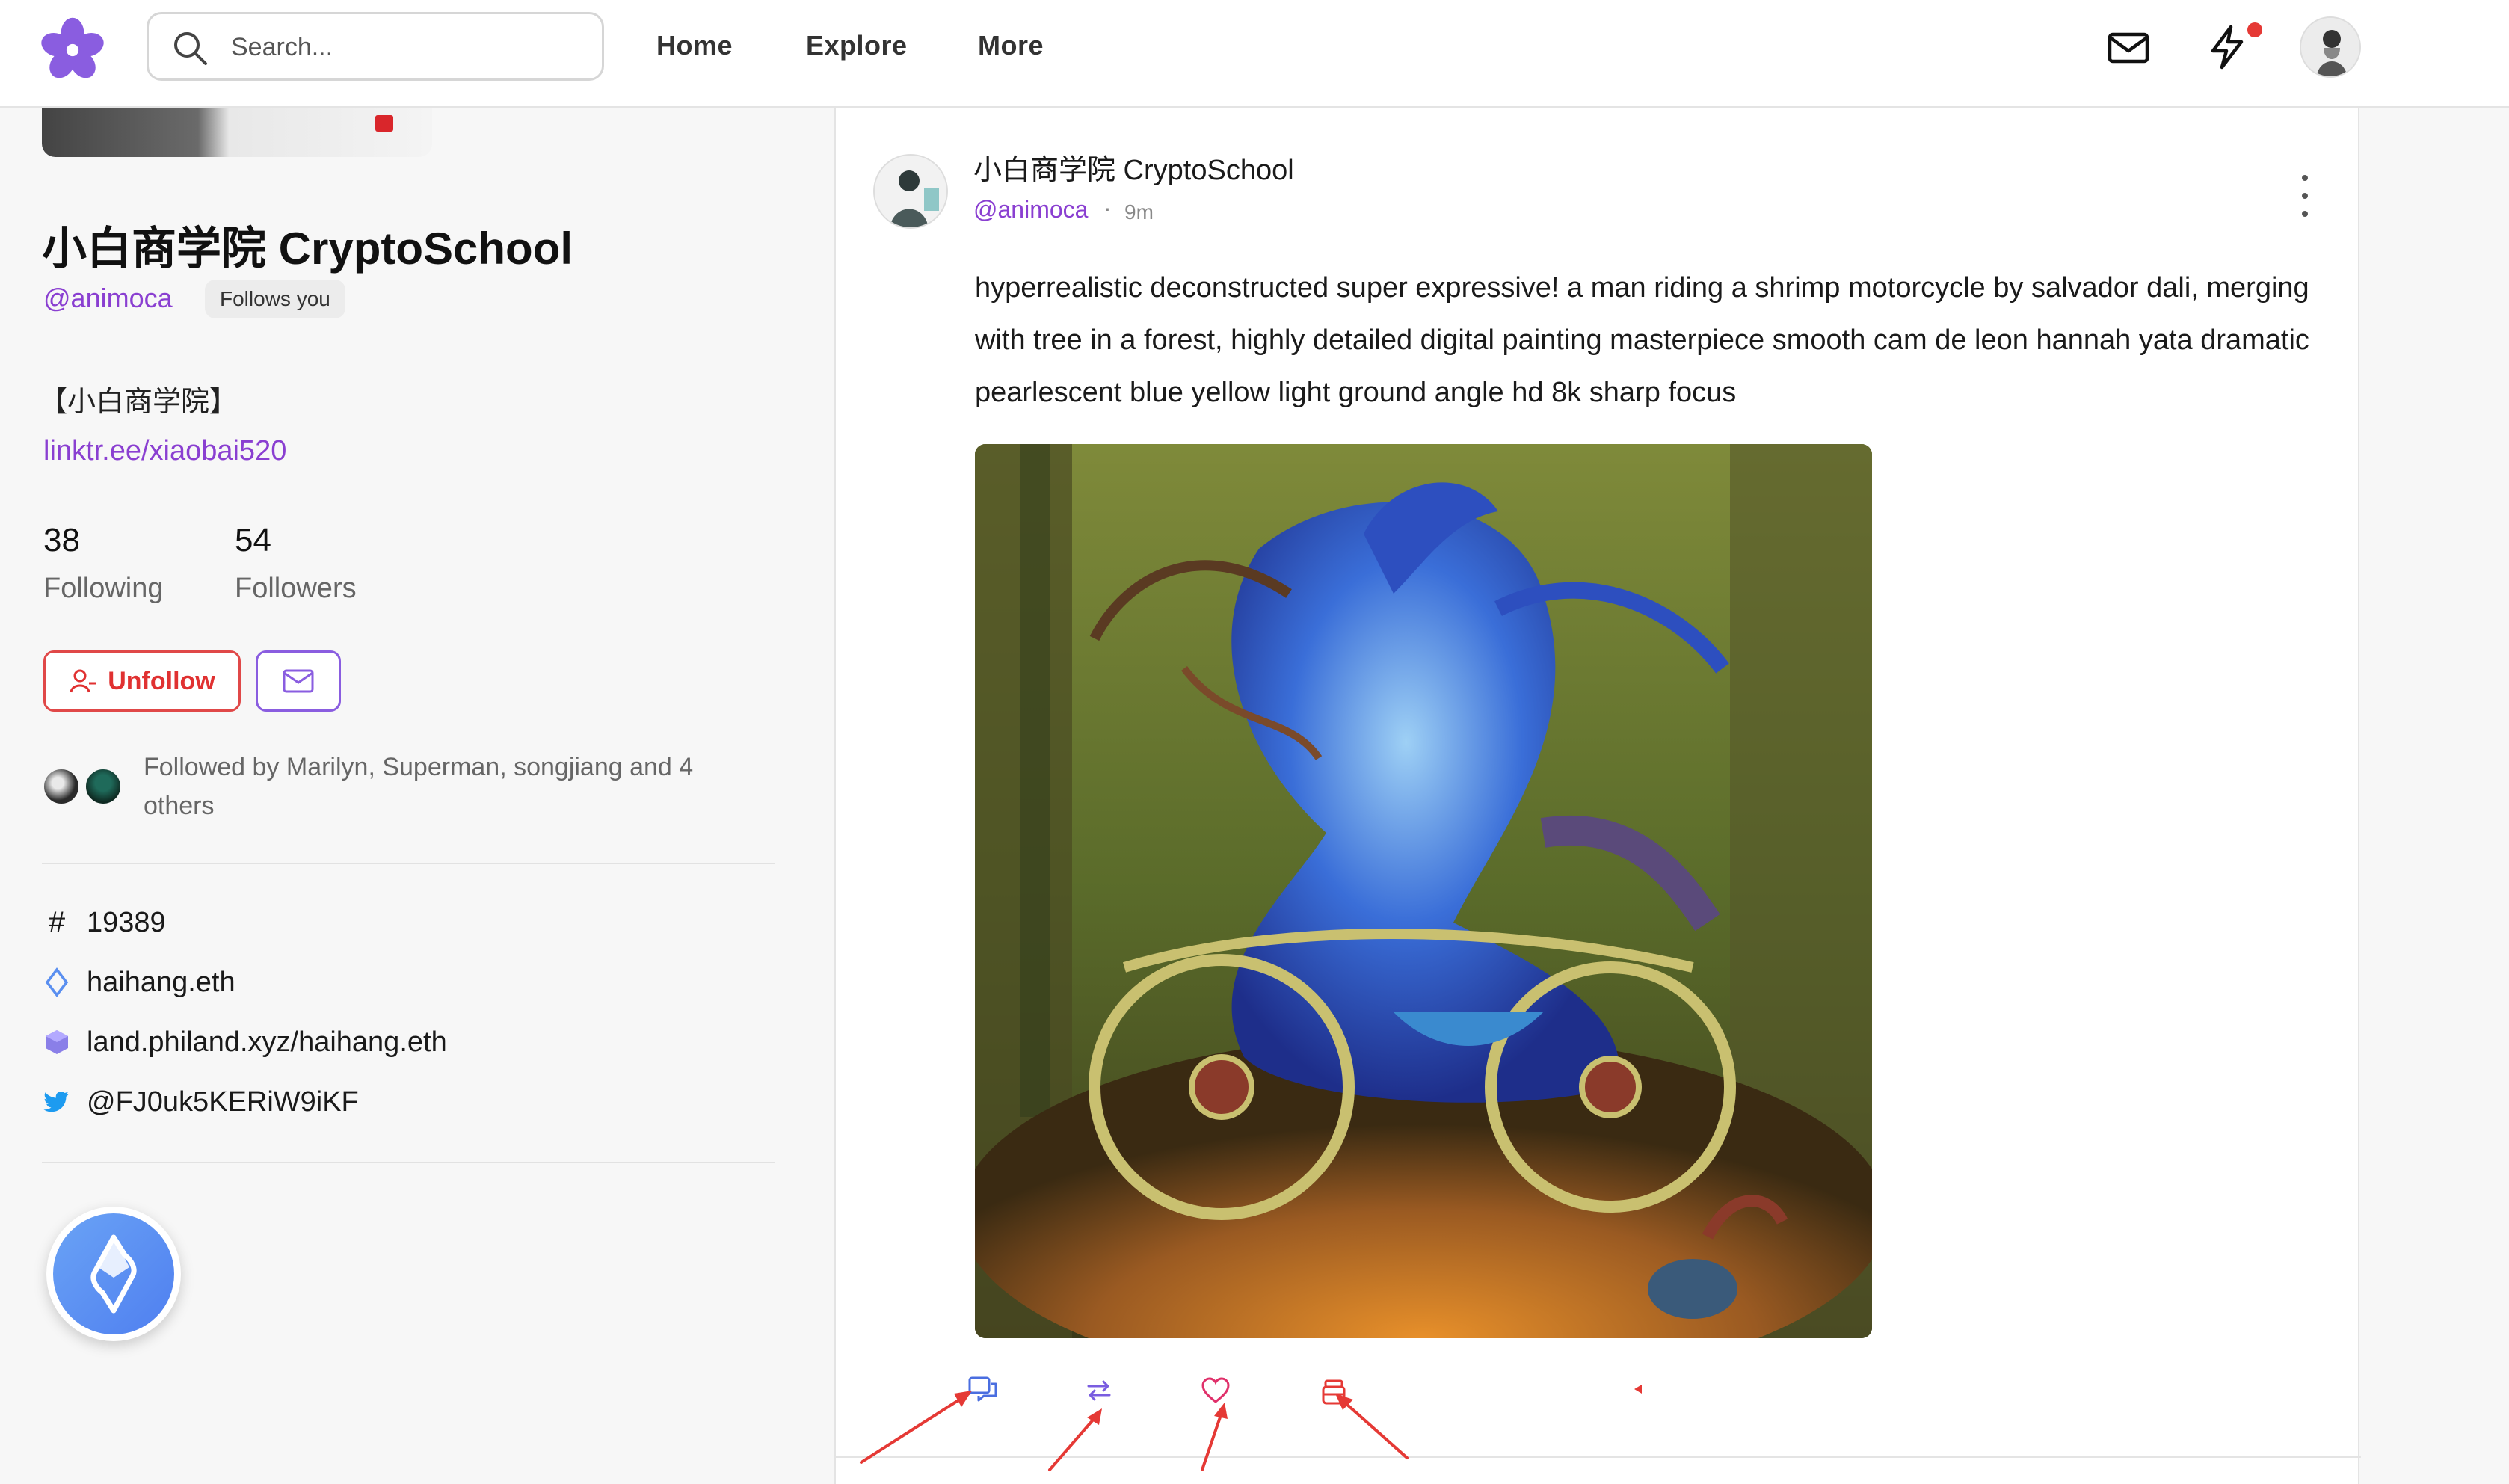 The width and height of the screenshot is (2509, 1484). Describe the element at coordinates (57, 922) in the screenshot. I see `hash-icon: #` at that location.